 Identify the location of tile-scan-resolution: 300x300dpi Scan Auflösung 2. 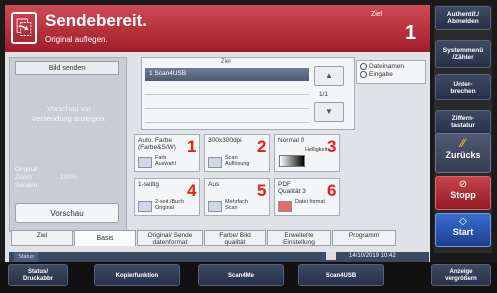
(237, 153).